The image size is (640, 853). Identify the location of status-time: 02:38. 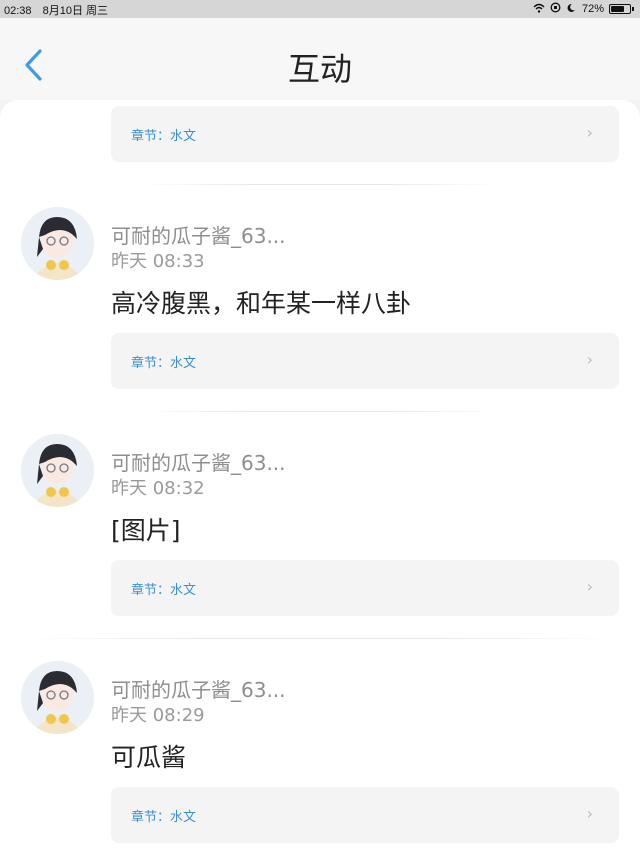
(18, 11).